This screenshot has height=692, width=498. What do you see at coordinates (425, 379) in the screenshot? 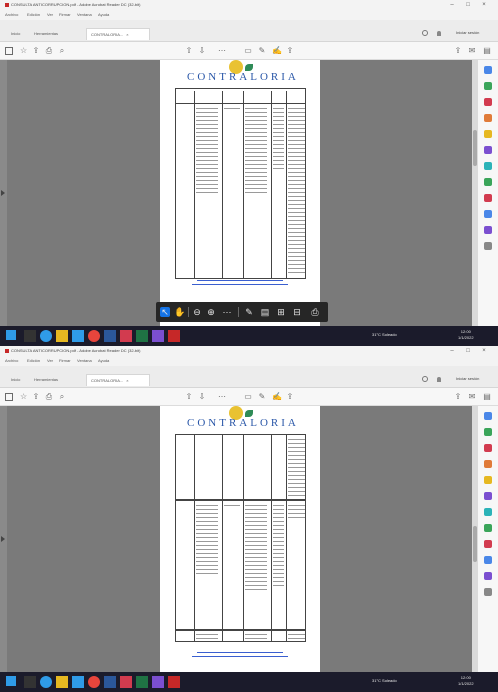
I see `help-icon` at bounding box center [425, 379].